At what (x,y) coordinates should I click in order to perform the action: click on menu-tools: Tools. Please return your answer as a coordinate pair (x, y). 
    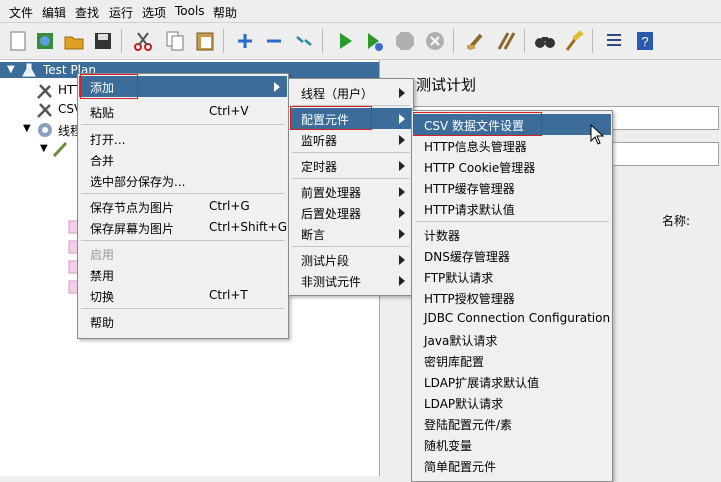
    Looking at the image, I should click on (190, 11).